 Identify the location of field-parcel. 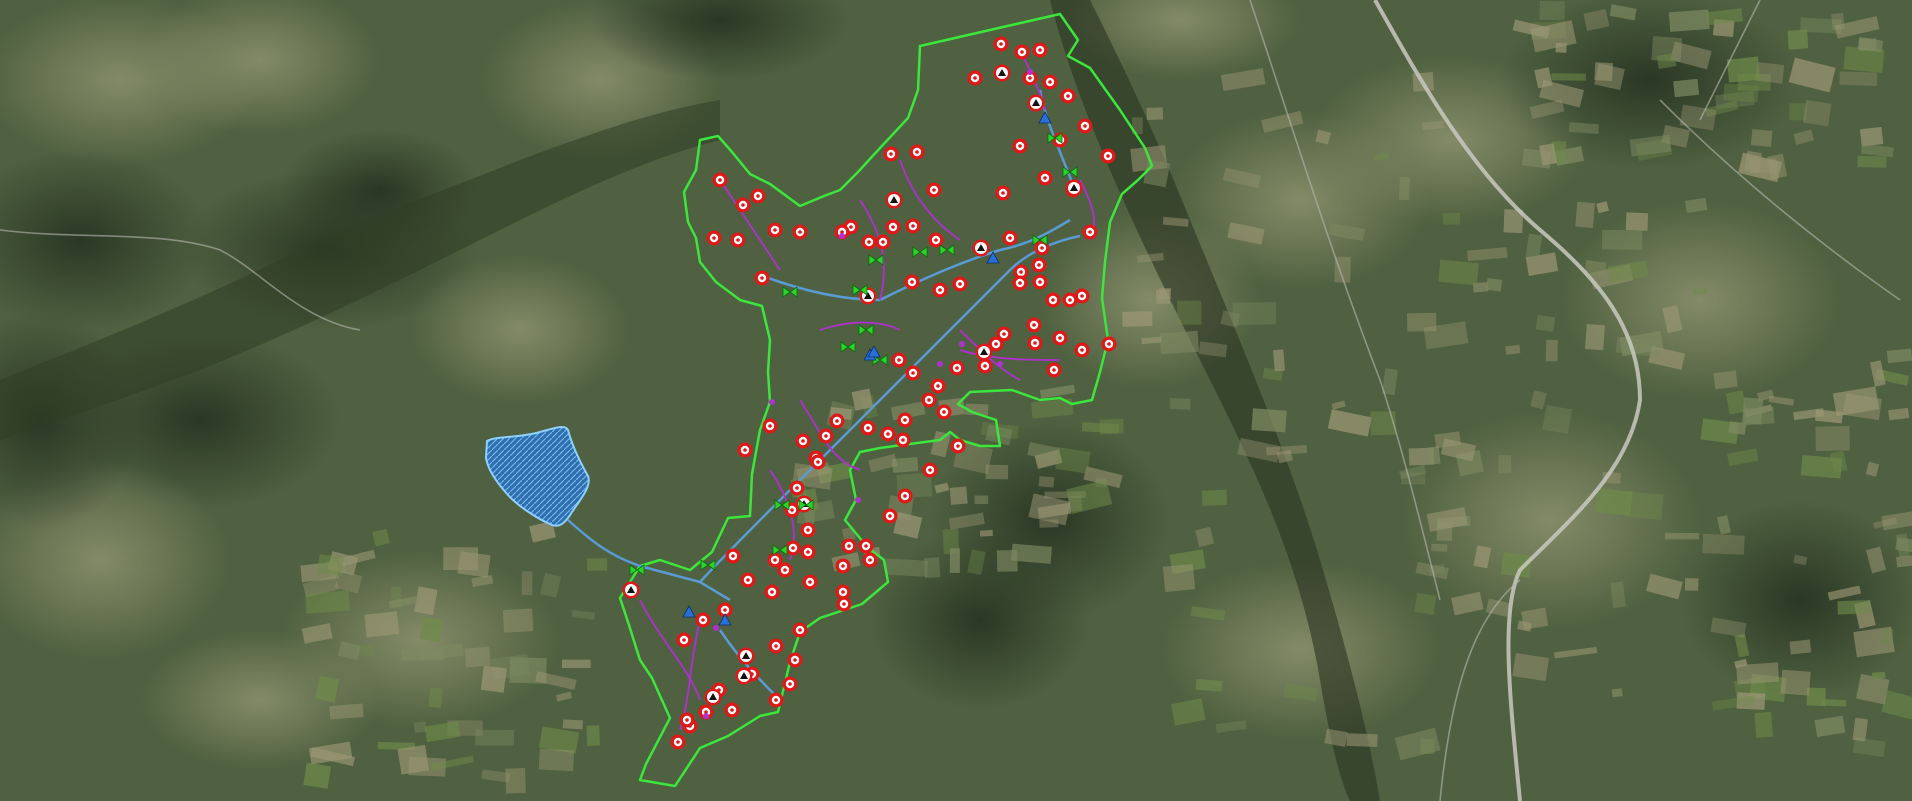
(1753, 411).